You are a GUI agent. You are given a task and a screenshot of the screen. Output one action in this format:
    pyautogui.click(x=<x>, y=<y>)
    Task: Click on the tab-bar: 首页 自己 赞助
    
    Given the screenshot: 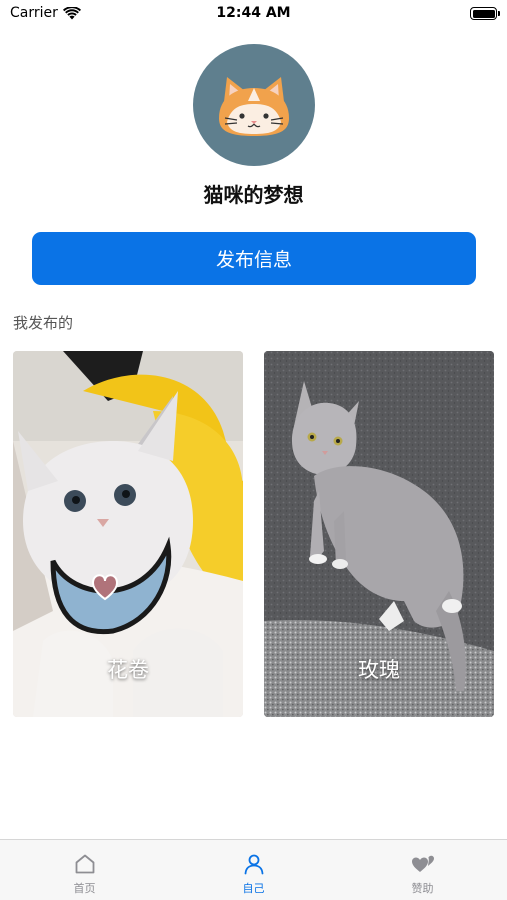 What is the action you would take?
    pyautogui.click(x=253, y=869)
    